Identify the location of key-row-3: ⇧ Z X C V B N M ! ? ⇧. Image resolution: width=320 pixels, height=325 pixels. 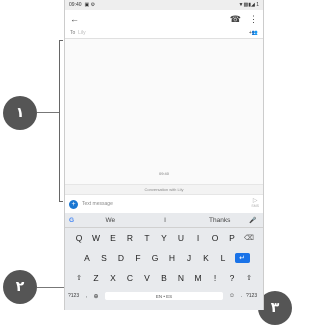
(164, 278).